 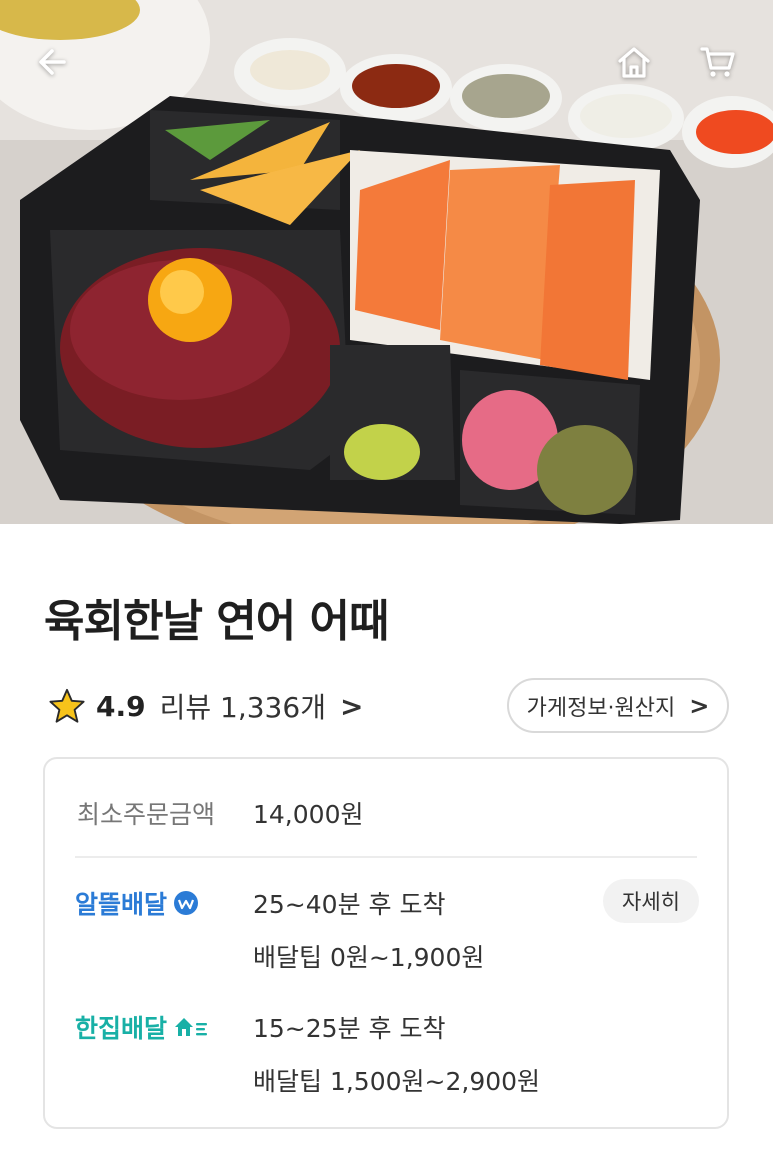 I want to click on delivery-tip: 배달팁 0원~1,900원, so click(x=369, y=957).